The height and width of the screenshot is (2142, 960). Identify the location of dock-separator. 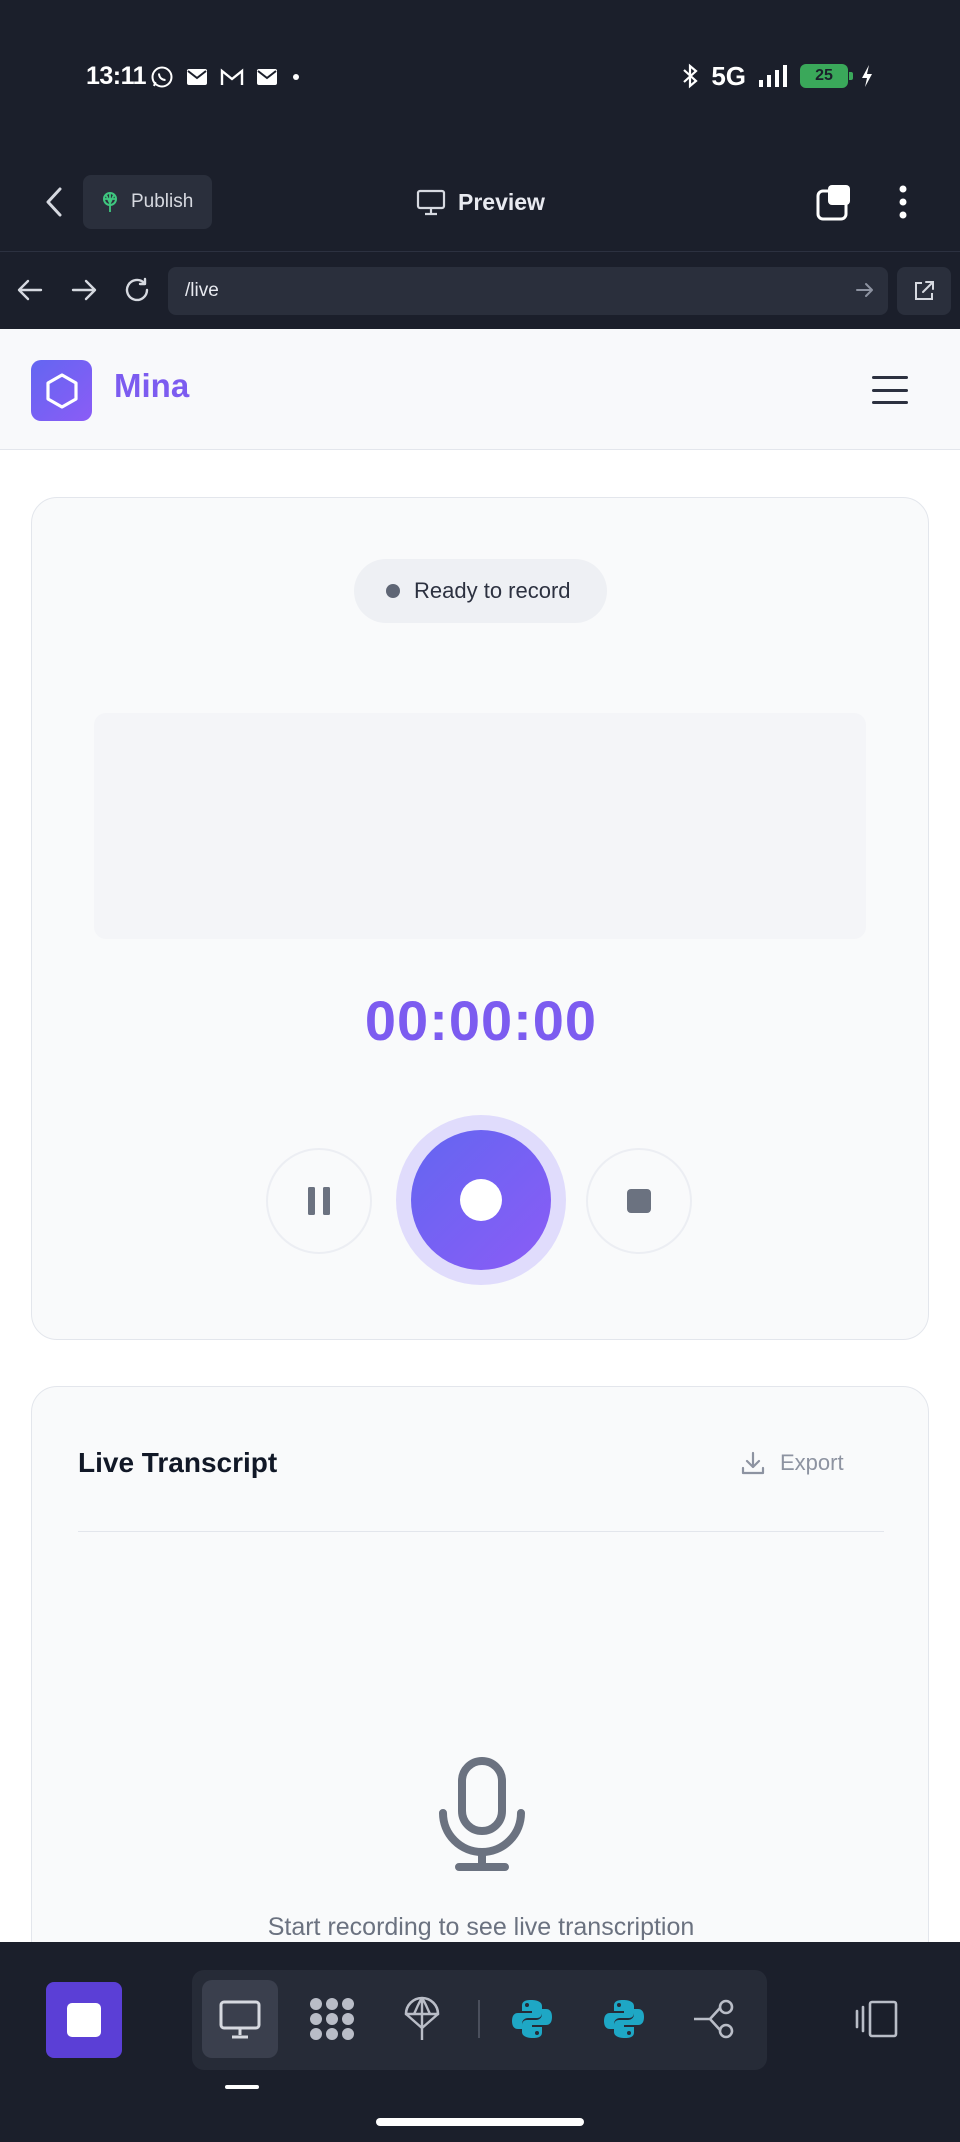
(479, 2019).